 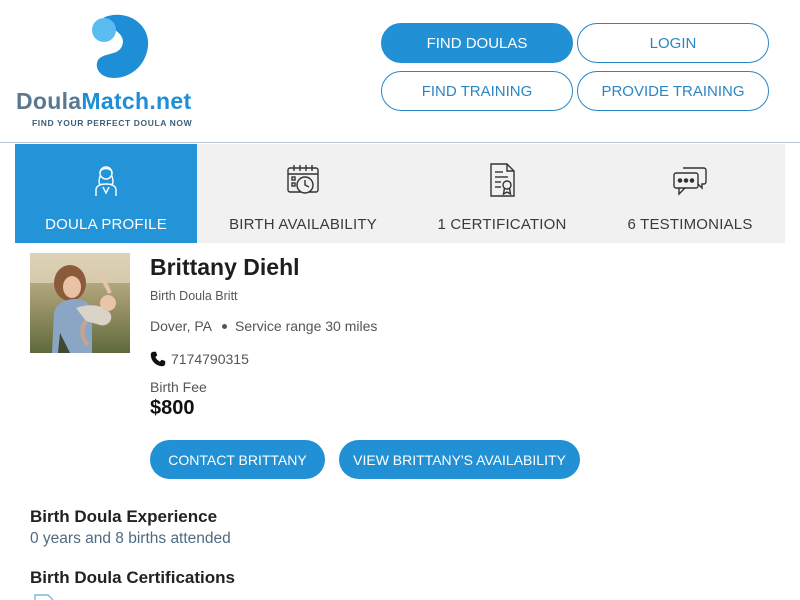 What do you see at coordinates (225, 267) in the screenshot?
I see `doula-name: Brittany Diehl` at bounding box center [225, 267].